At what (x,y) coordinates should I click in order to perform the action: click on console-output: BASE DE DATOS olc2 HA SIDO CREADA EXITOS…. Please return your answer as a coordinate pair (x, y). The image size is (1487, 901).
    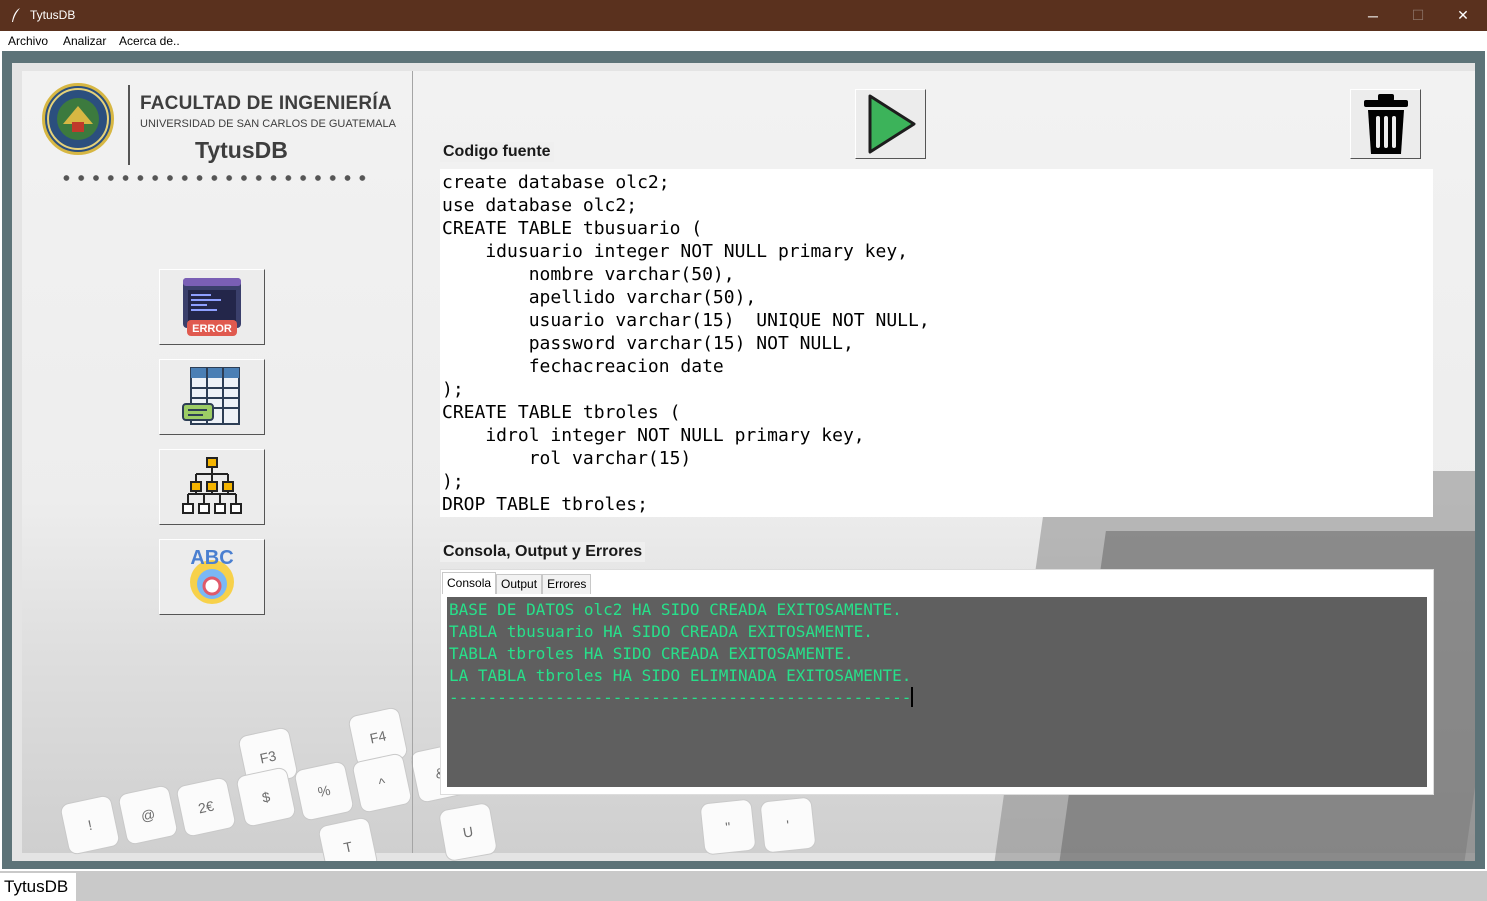
    Looking at the image, I should click on (937, 692).